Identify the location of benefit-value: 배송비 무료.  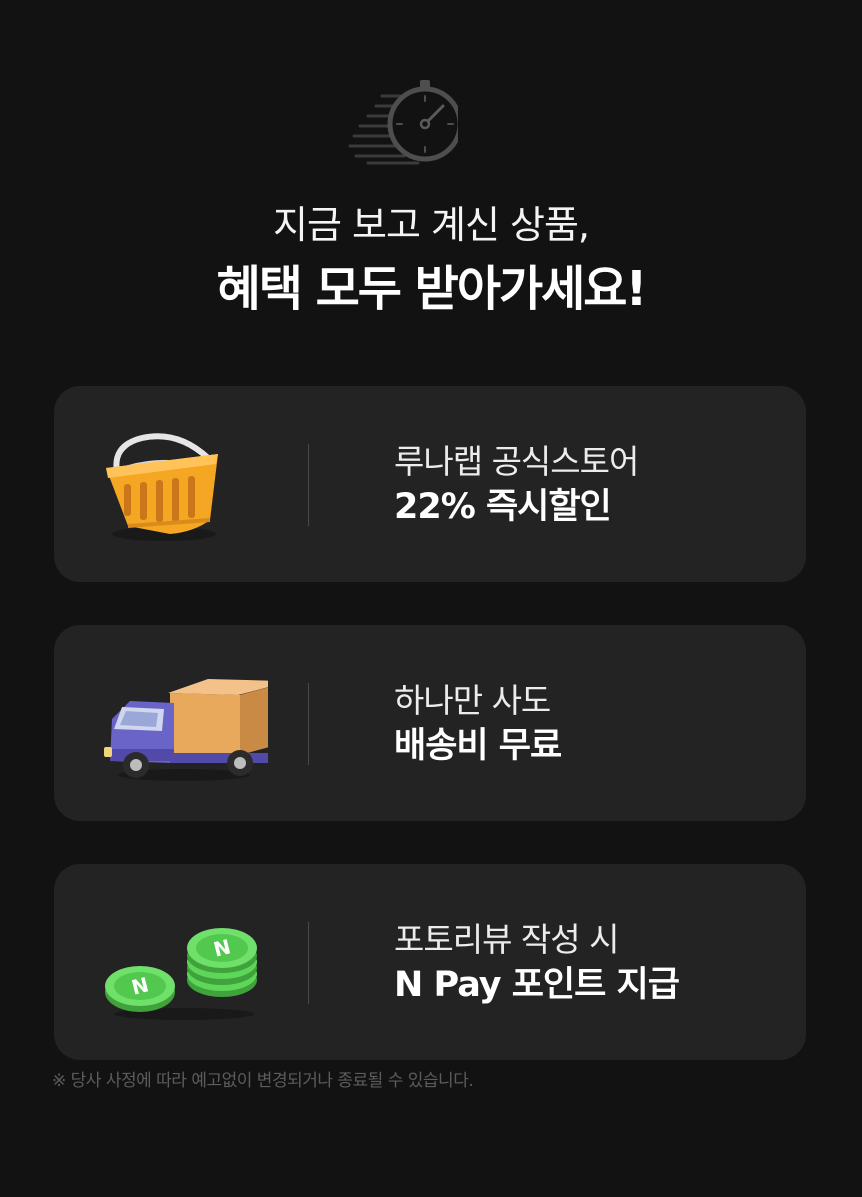
(478, 746).